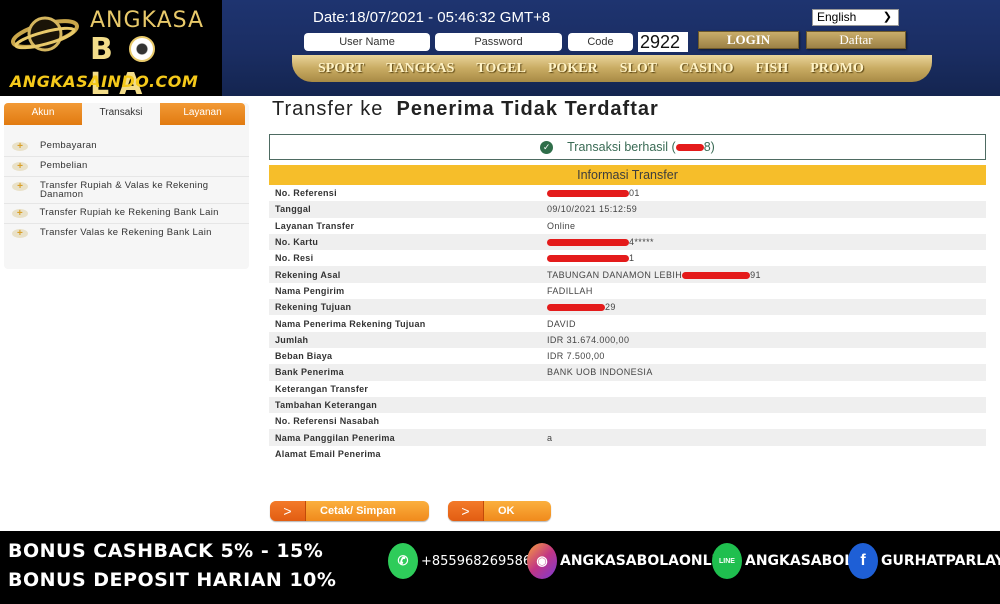 This screenshot has height=604, width=1000. What do you see at coordinates (627, 323) in the screenshot?
I see `table-row: Nama Penerima Rekening Tujuan DAVID` at bounding box center [627, 323].